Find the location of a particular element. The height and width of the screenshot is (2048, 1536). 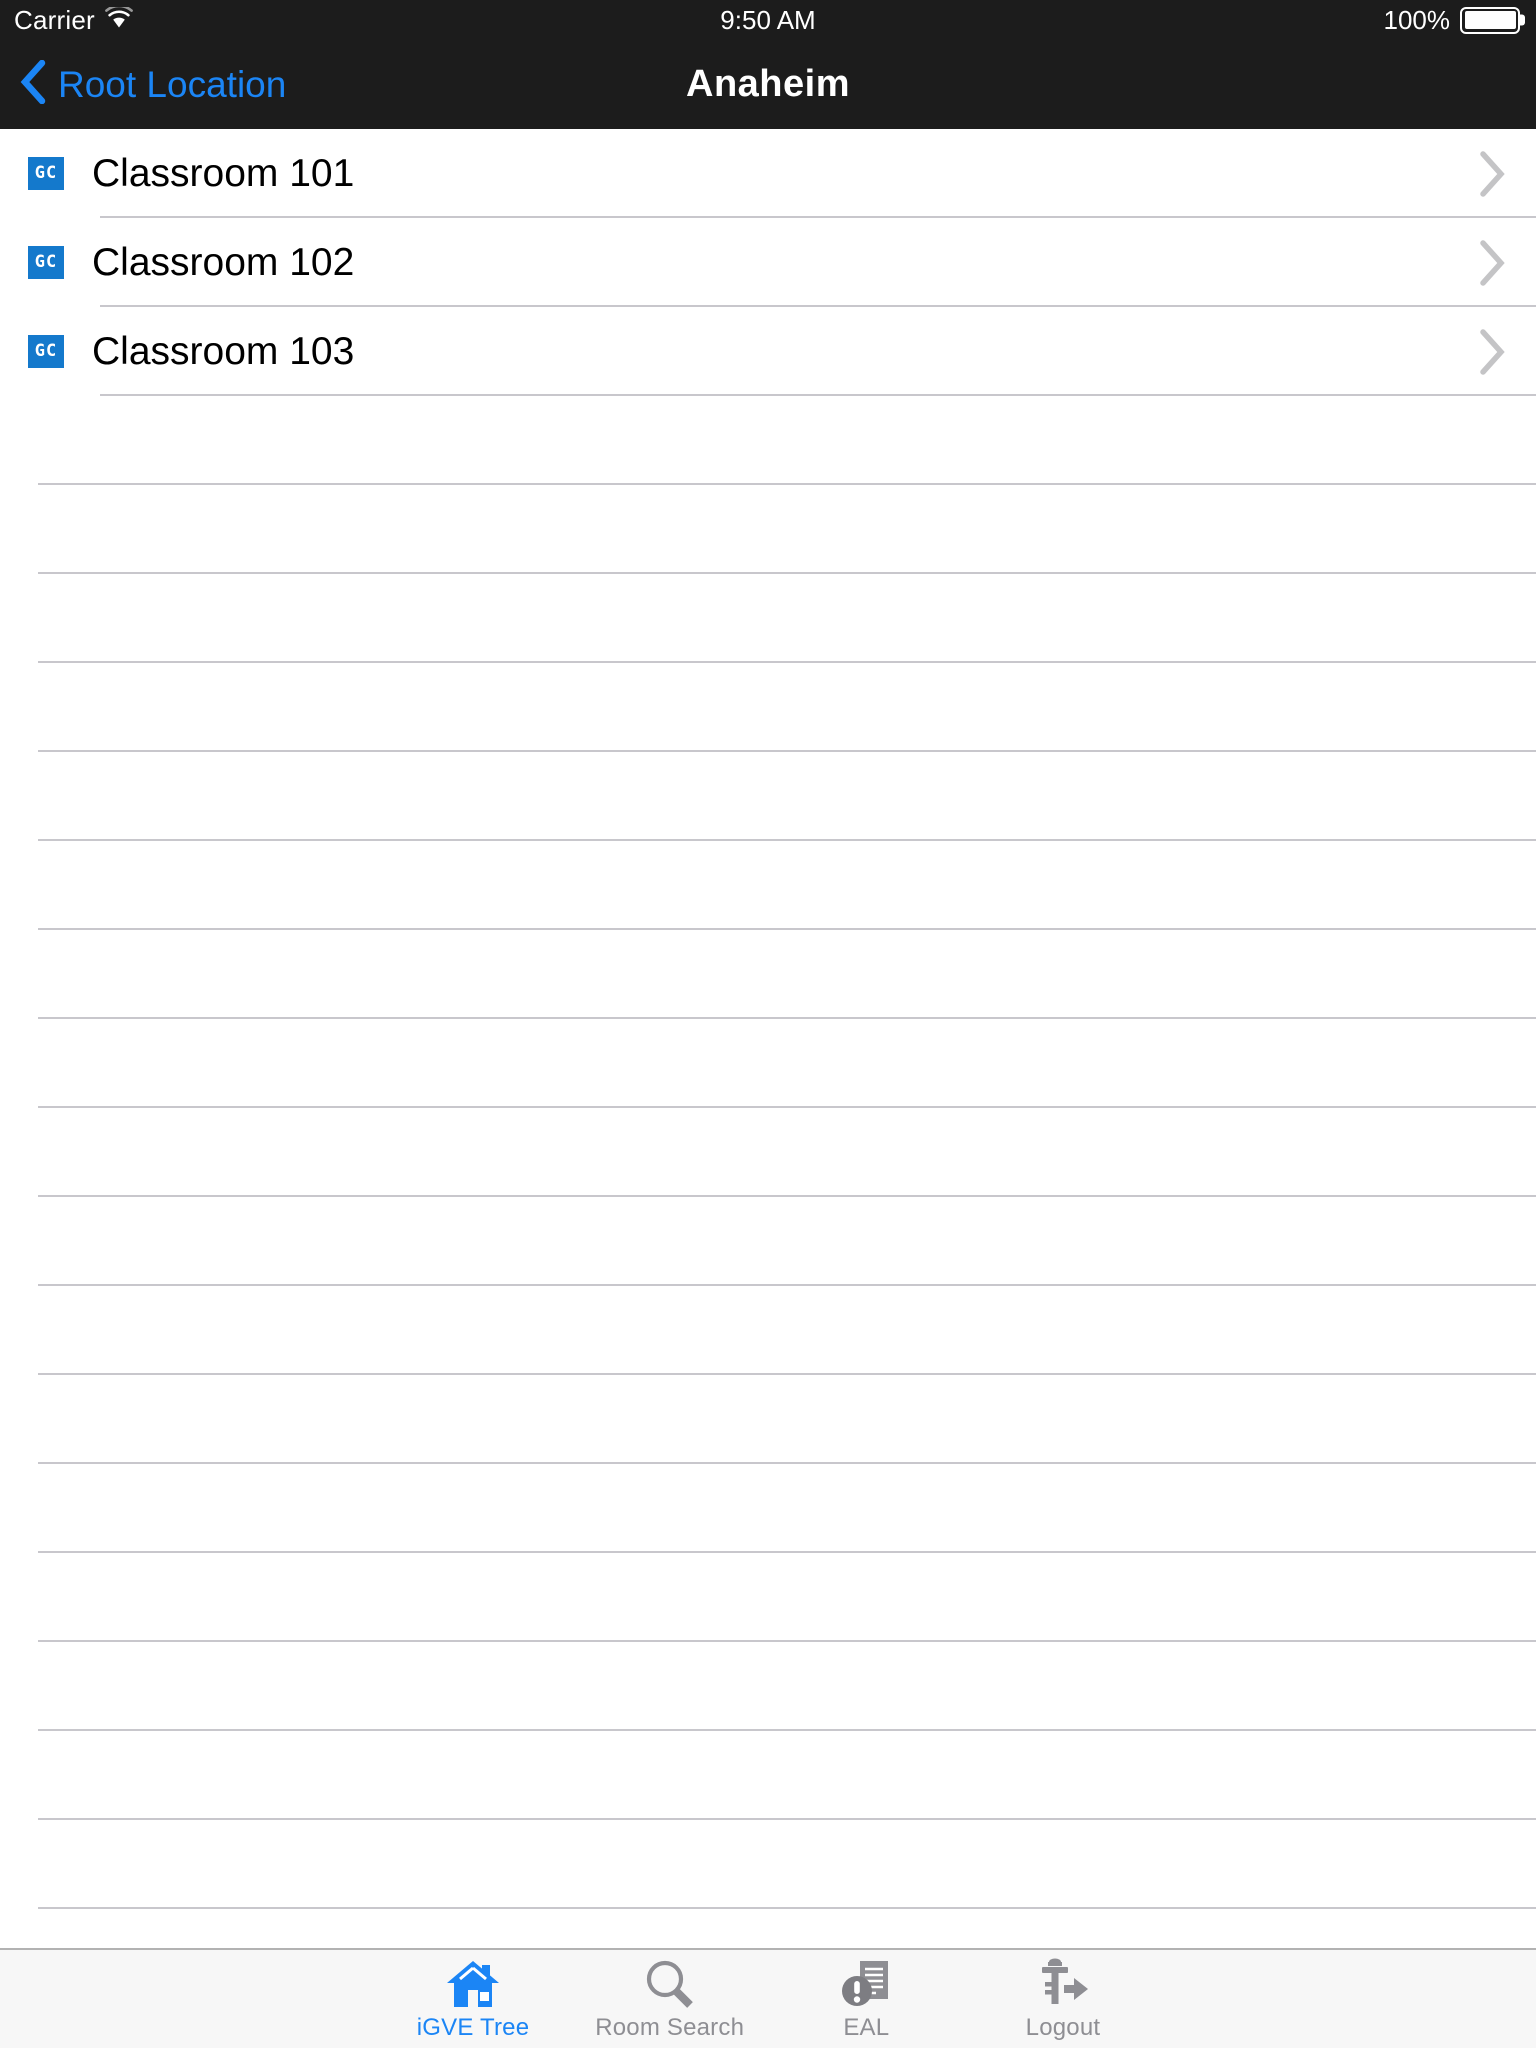

tab-label: EAL is located at coordinates (866, 2027).